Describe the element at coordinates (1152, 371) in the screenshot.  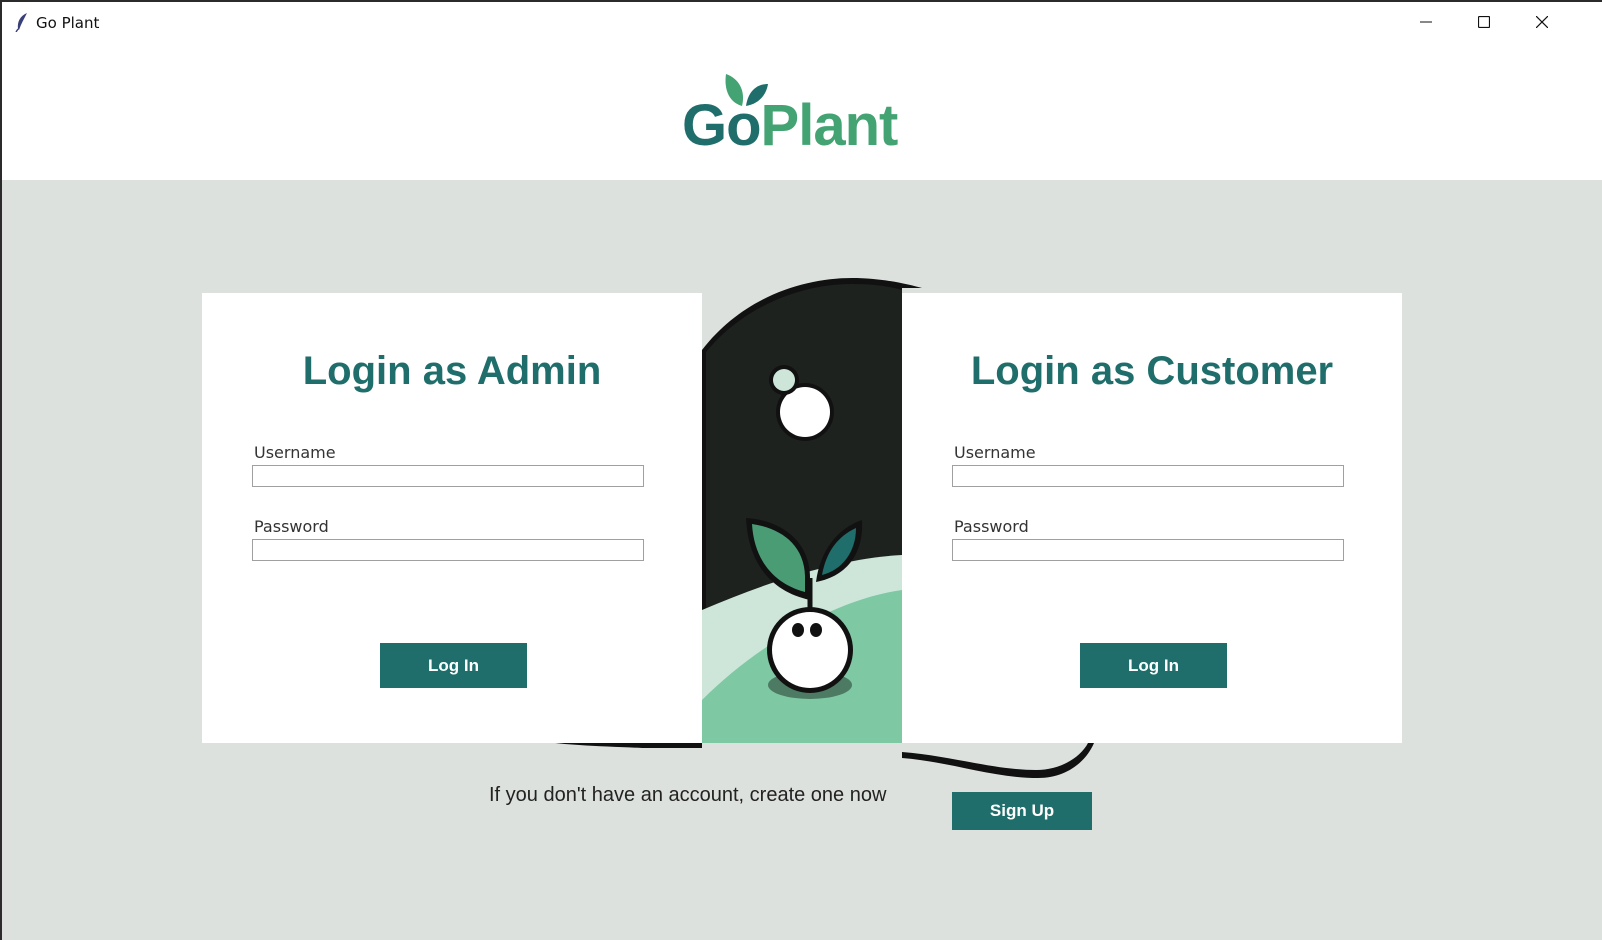
I see `customer-login-title: Login as Customer` at that location.